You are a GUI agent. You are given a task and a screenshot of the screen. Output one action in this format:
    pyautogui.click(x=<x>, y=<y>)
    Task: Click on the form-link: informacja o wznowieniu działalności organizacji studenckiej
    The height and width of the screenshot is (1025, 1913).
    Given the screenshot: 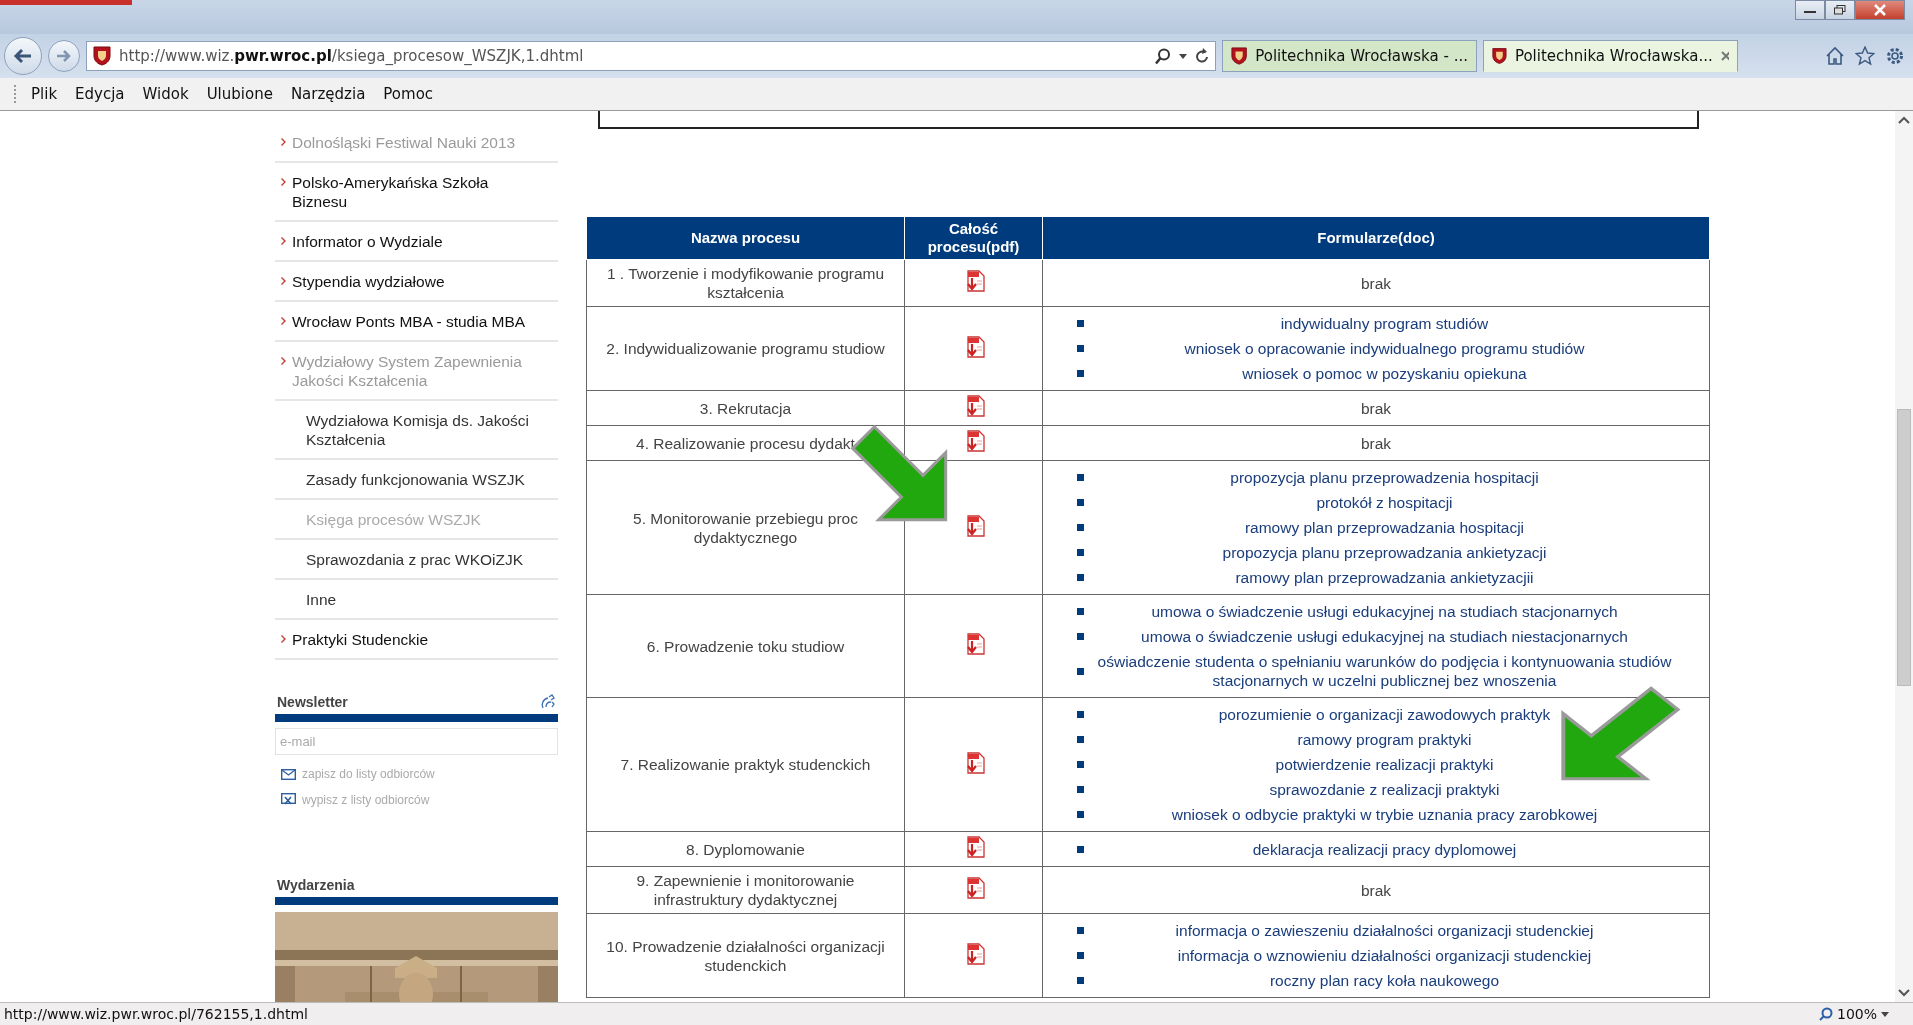 What is the action you would take?
    pyautogui.click(x=1394, y=955)
    